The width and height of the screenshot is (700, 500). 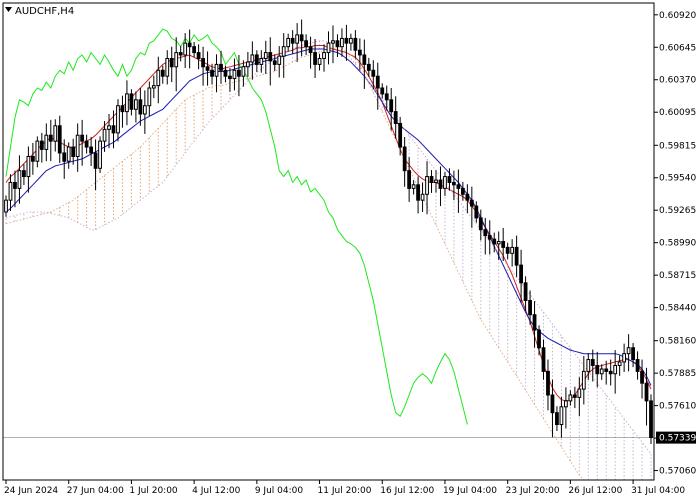 What do you see at coordinates (677, 179) in the screenshot?
I see `y-tick-label: 0.59540` at bounding box center [677, 179].